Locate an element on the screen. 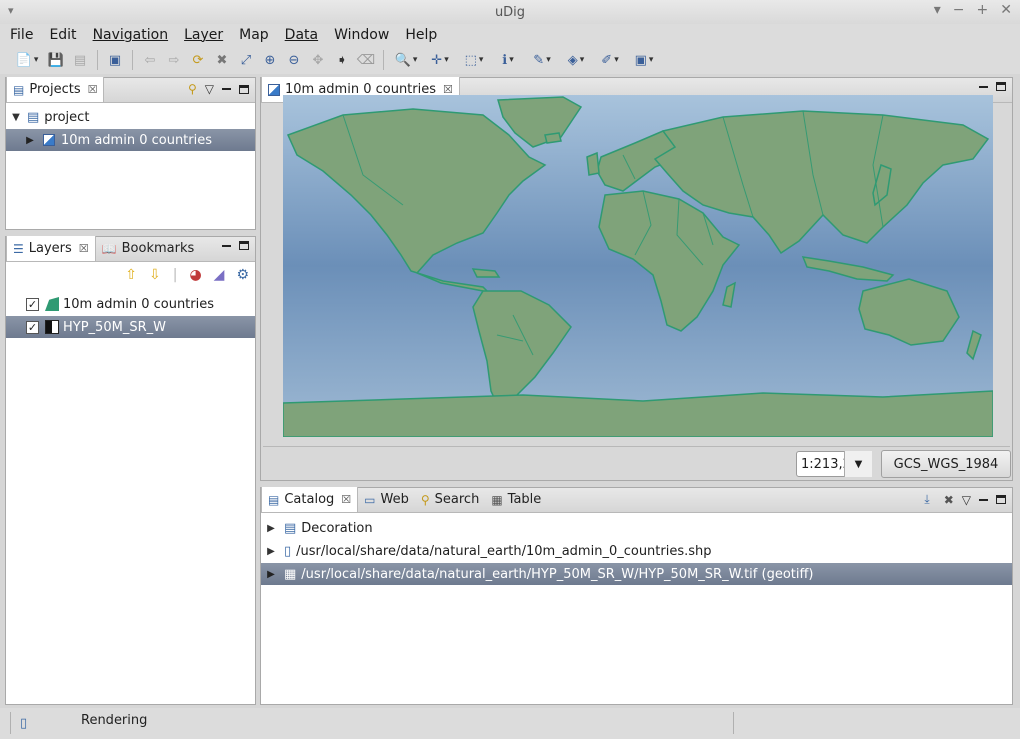 The width and height of the screenshot is (1020, 739). map-icon is located at coordinates (274, 89).